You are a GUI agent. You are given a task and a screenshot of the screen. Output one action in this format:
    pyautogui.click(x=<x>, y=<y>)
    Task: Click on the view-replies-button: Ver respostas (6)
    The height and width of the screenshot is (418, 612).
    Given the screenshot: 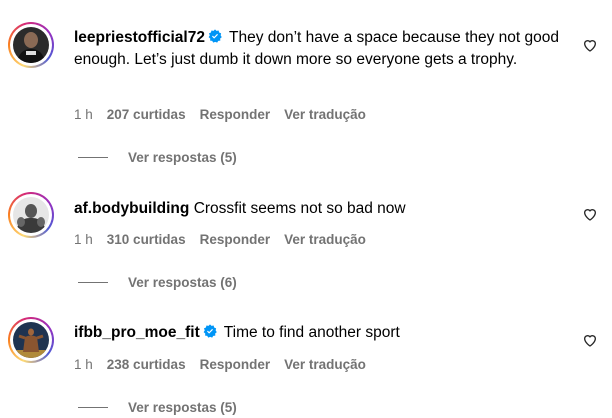 What is the action you would take?
    pyautogui.click(x=157, y=282)
    